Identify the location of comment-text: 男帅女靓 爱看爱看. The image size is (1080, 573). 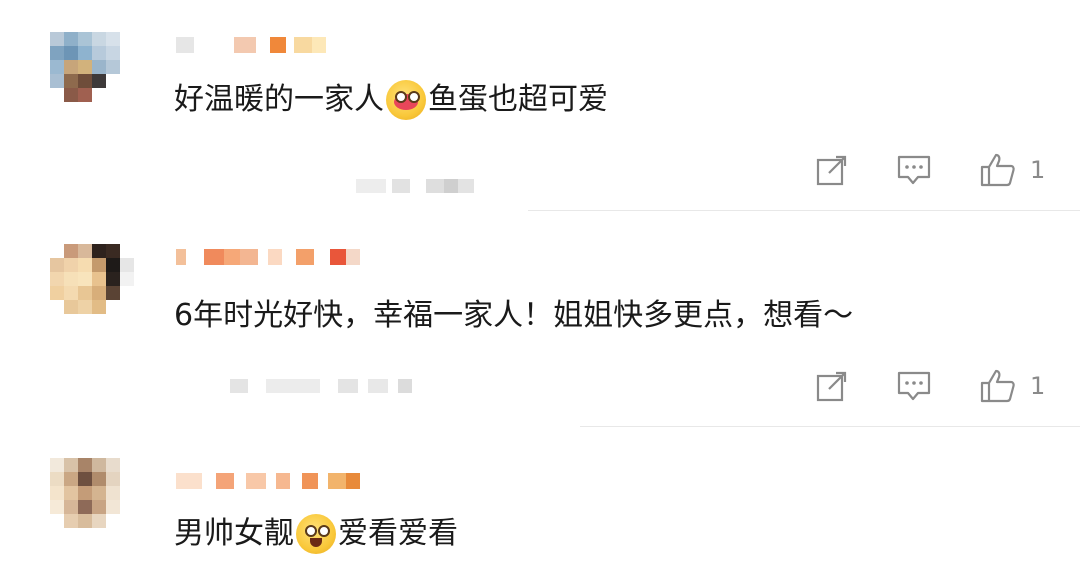
(316, 534).